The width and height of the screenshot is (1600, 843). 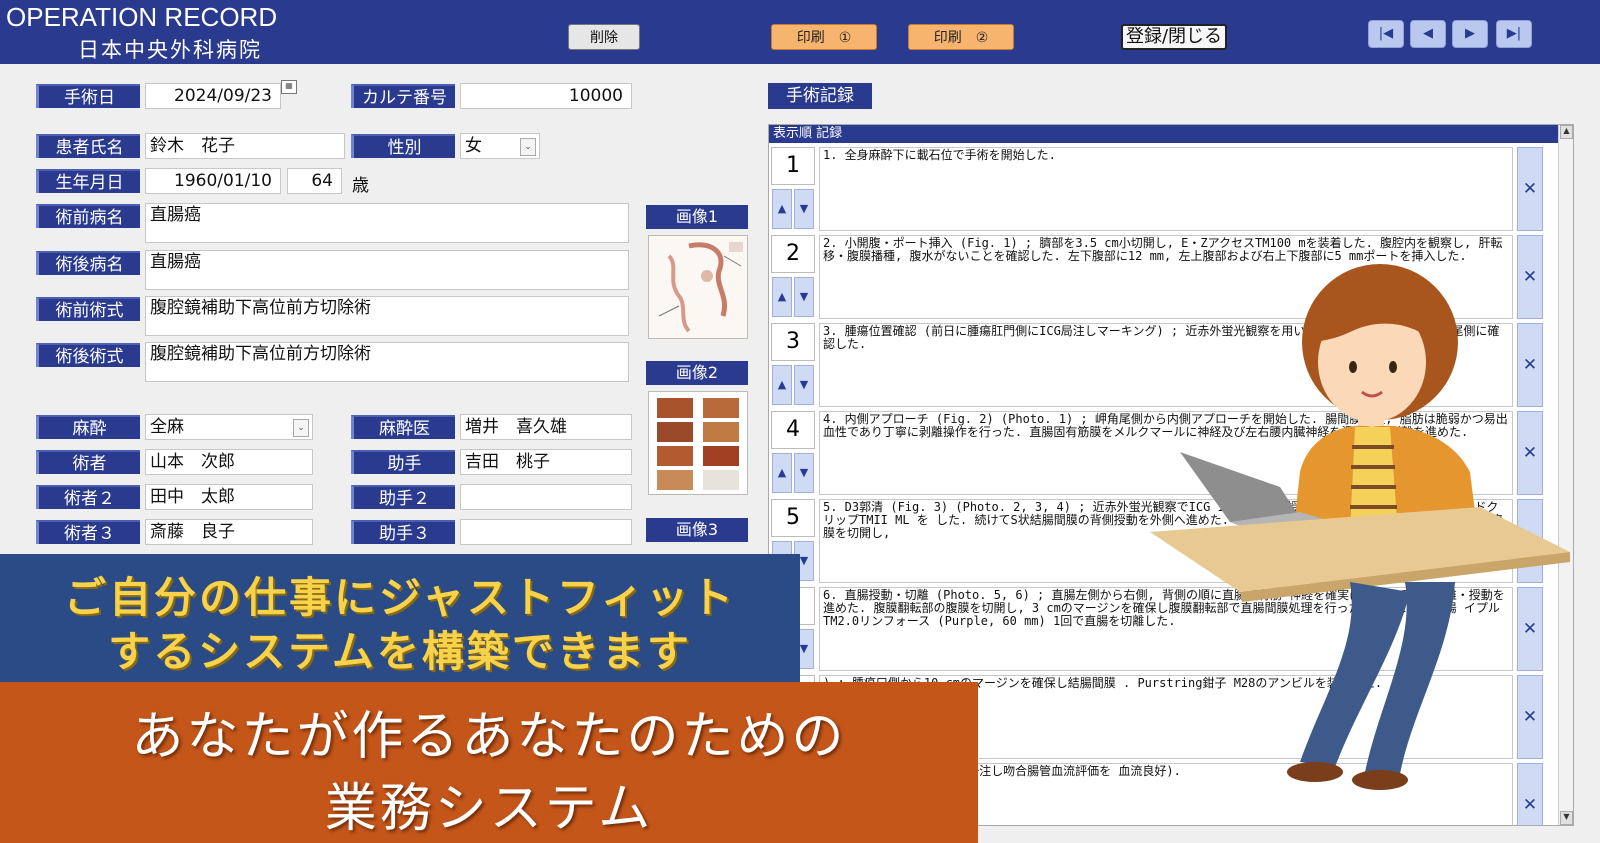 What do you see at coordinates (403, 146) in the screenshot?
I see `sex-label: 性別` at bounding box center [403, 146].